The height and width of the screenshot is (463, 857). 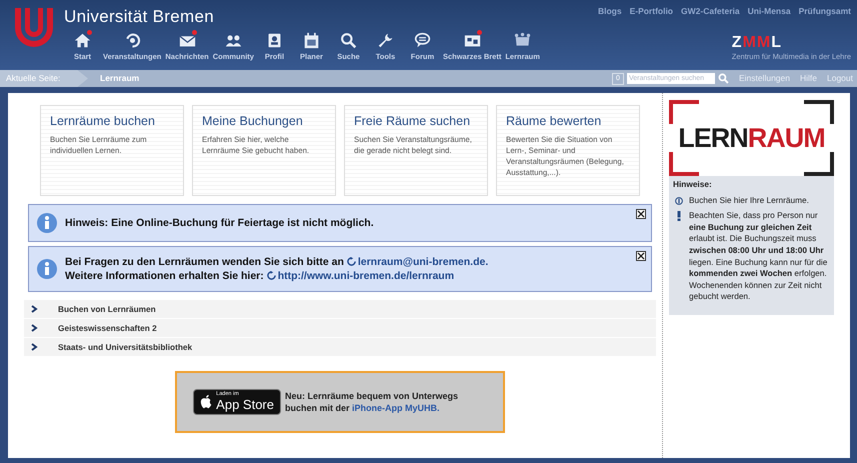 What do you see at coordinates (372, 402) in the screenshot?
I see `promo-text: Neu: Lernräume bequem von Unterwegs buchen mit der iPhone-App MyUHB.` at bounding box center [372, 402].